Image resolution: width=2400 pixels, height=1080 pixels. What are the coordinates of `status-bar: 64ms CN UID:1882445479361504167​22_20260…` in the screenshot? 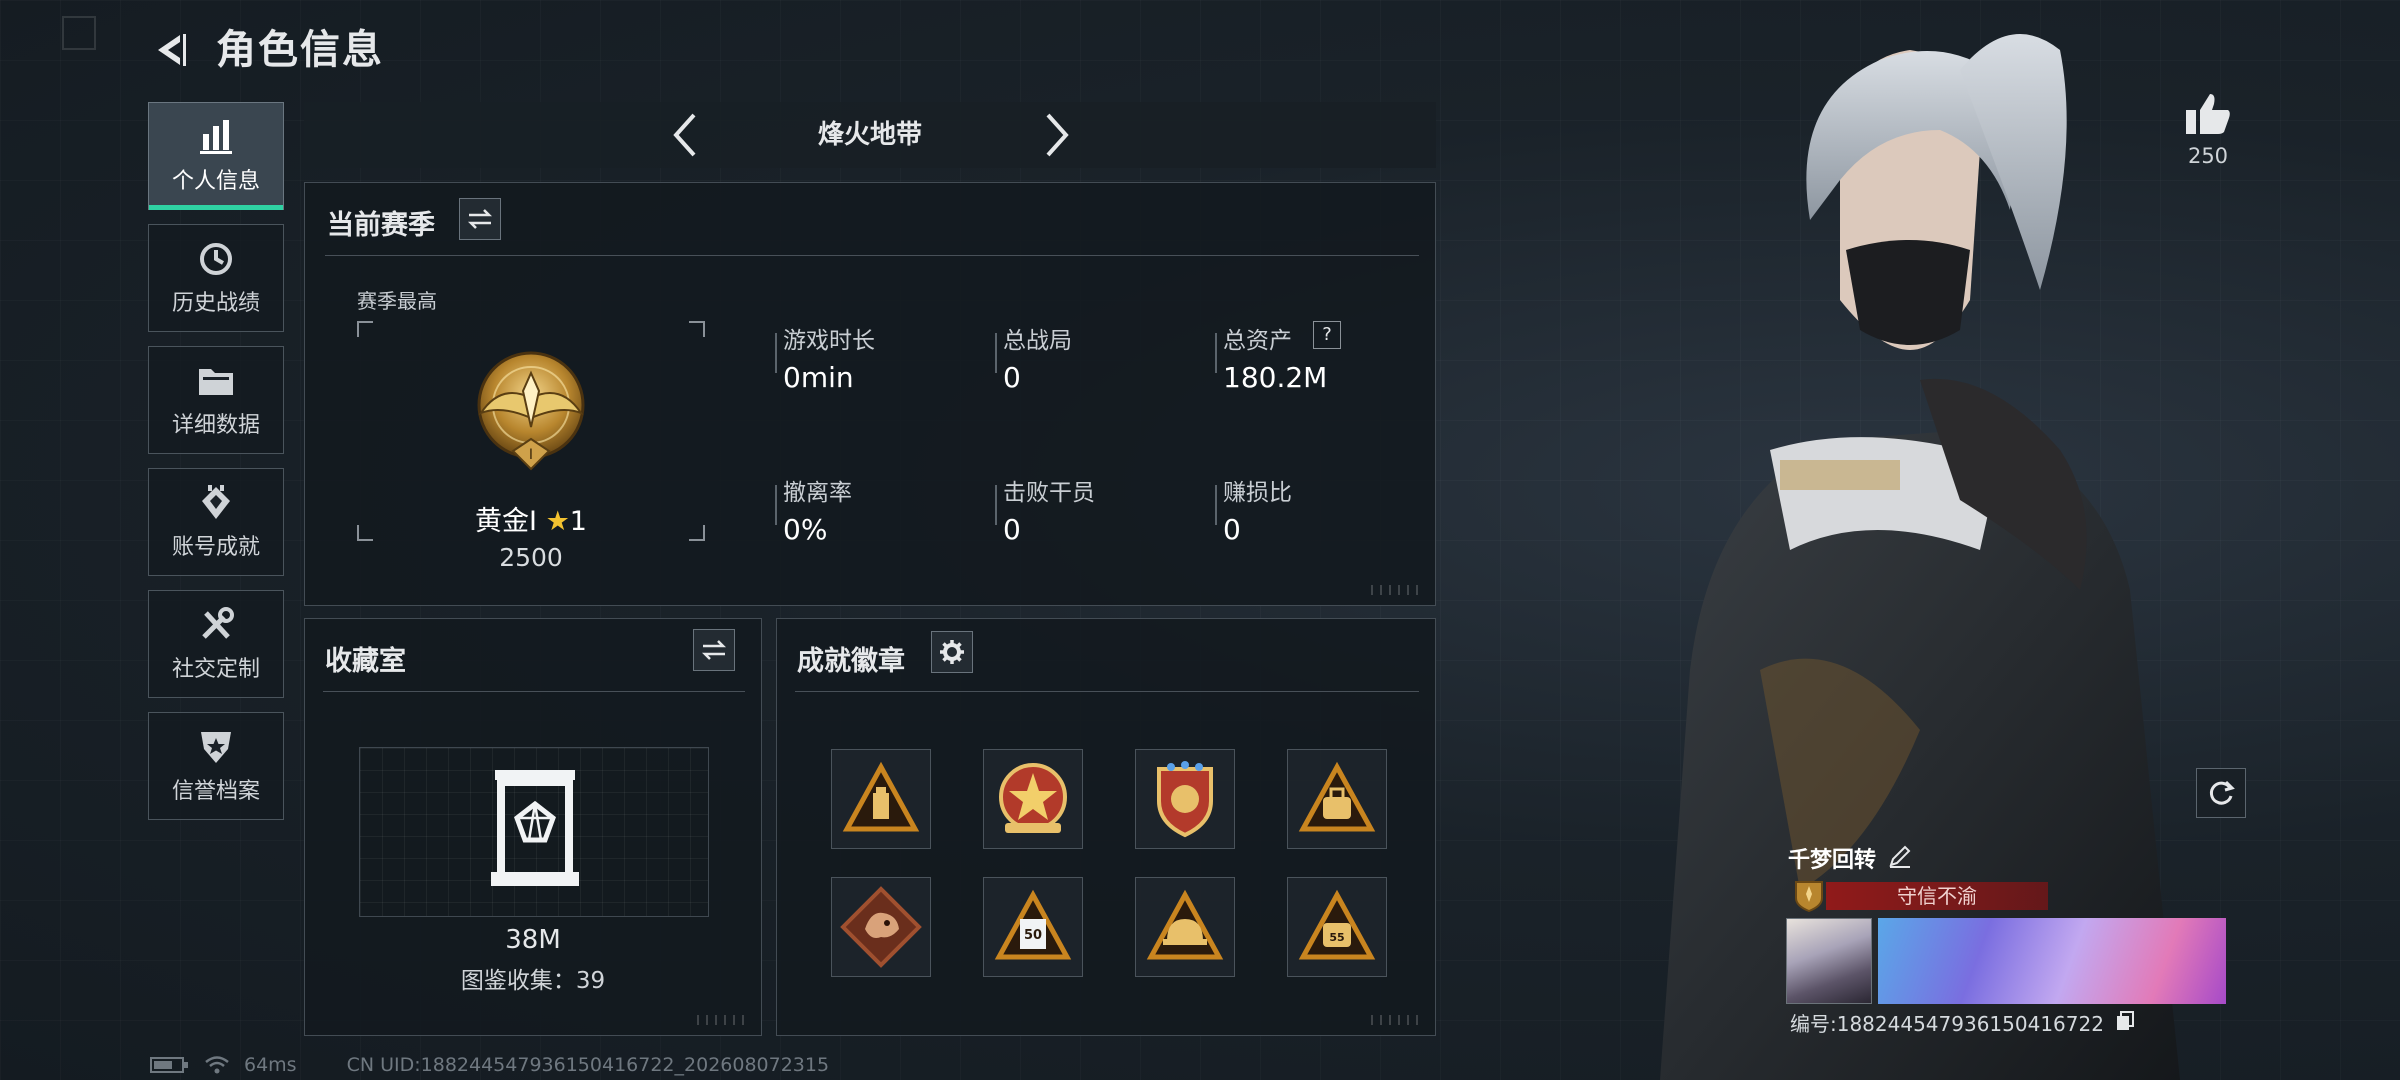 It's located at (489, 1065).